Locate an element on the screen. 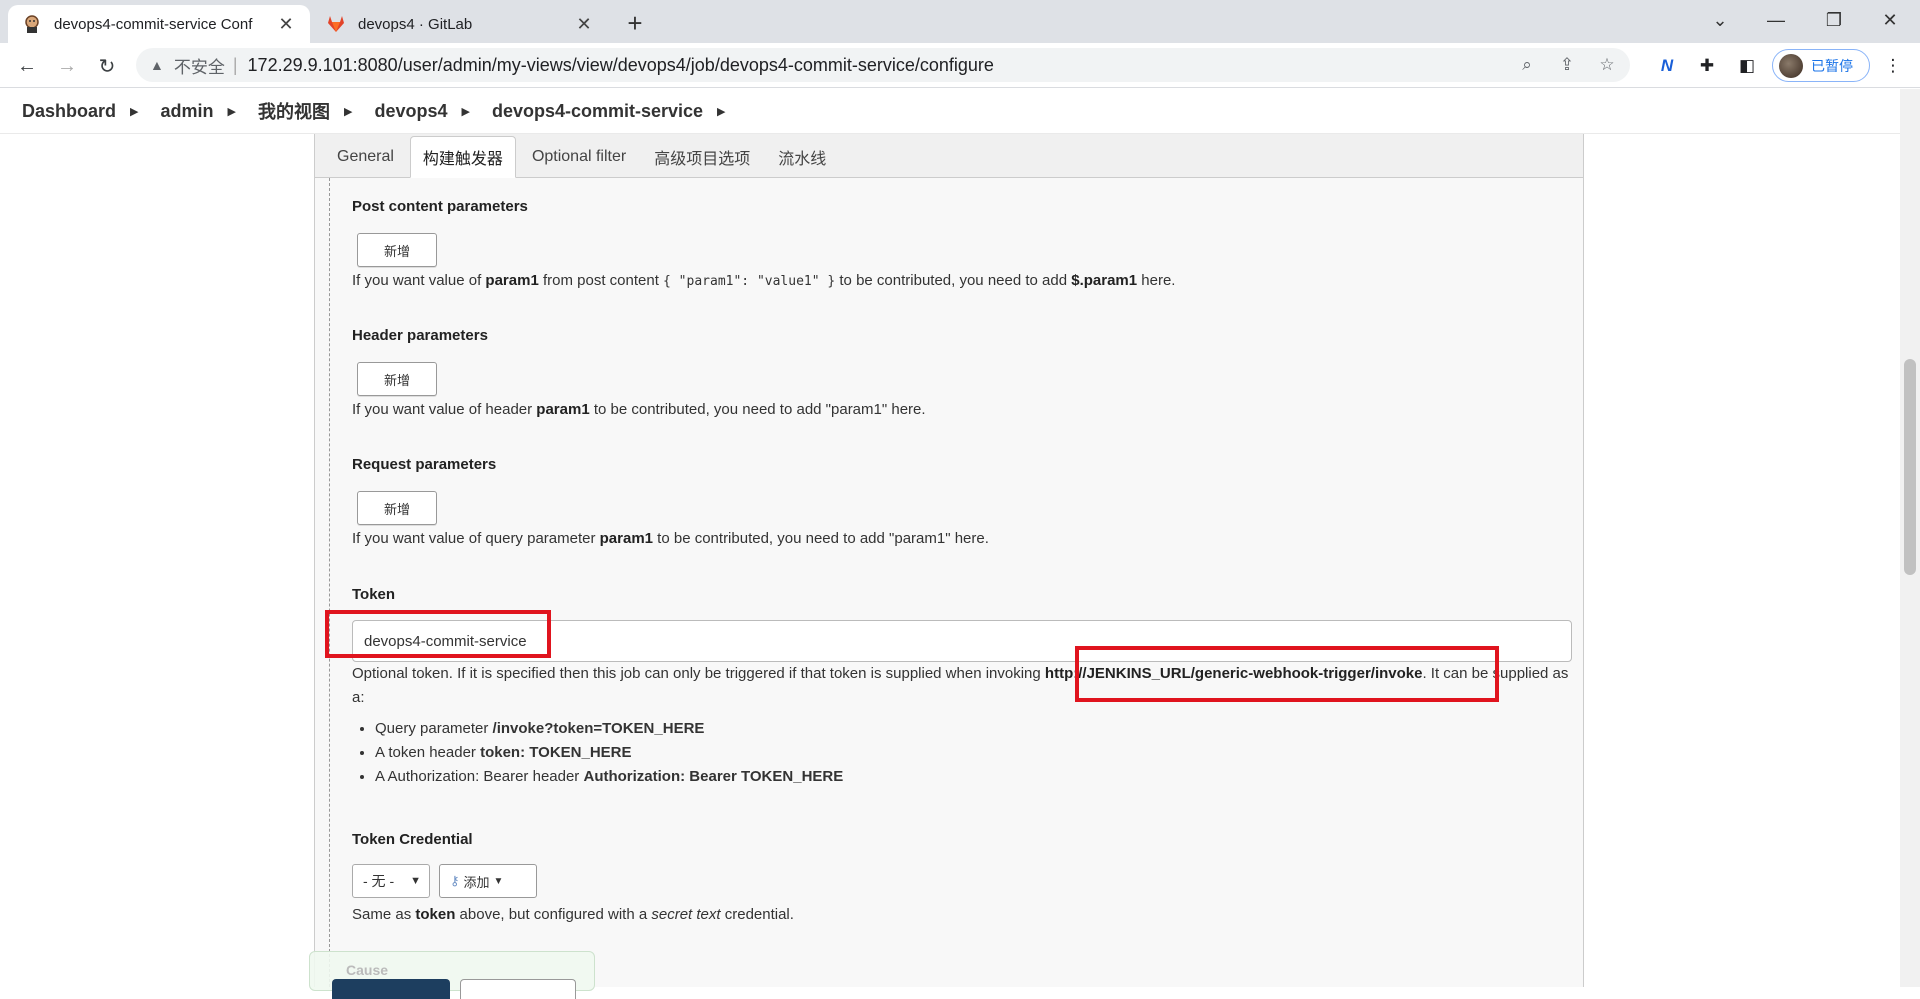  browser-tab-title: devops4-commit-service Conf is located at coordinates (153, 24).